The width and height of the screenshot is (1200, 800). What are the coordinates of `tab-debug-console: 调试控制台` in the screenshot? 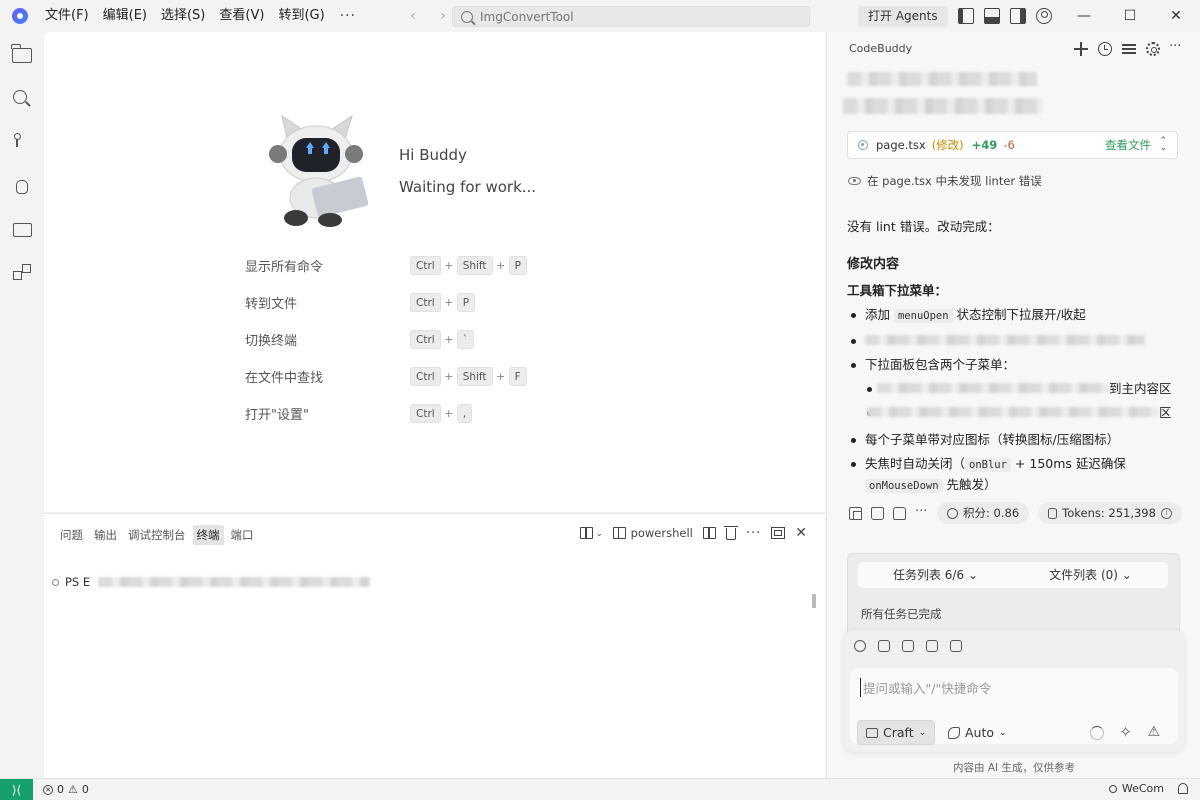 It's located at (157, 535).